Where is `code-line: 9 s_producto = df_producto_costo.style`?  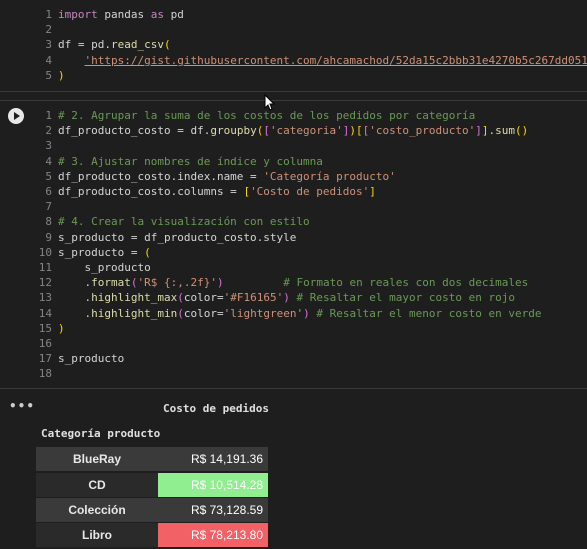
code-line: 9 s_producto = df_producto_costo.style is located at coordinates (148, 237).